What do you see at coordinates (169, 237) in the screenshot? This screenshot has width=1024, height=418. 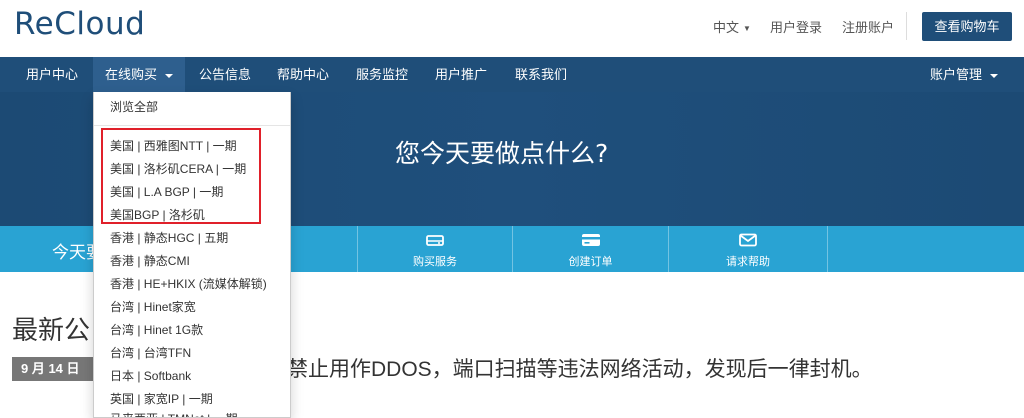 I see `dropdown-item: 香港 | 静态HGC | 五期` at bounding box center [169, 237].